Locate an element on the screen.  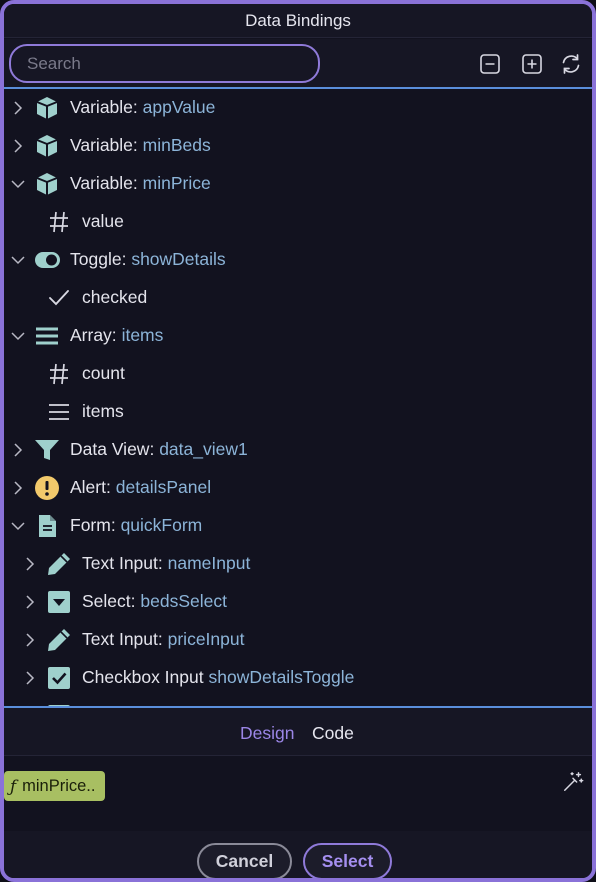
tree-row: Text Input: priceInput is located at coordinates (298, 640).